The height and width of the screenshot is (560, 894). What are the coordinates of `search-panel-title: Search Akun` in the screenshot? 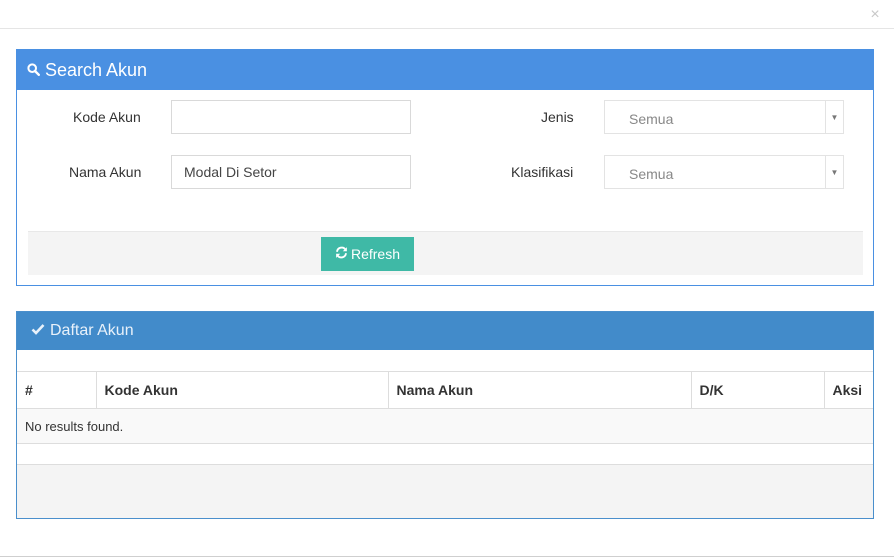 It's located at (96, 69).